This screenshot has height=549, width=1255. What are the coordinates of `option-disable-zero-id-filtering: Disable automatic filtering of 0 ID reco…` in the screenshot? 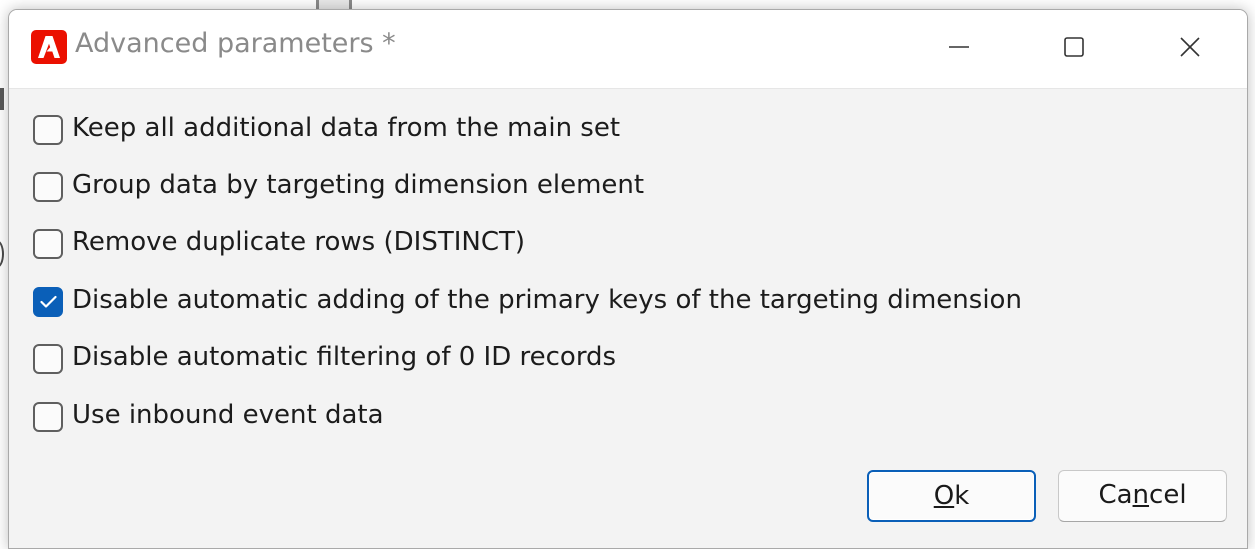 It's located at (581, 359).